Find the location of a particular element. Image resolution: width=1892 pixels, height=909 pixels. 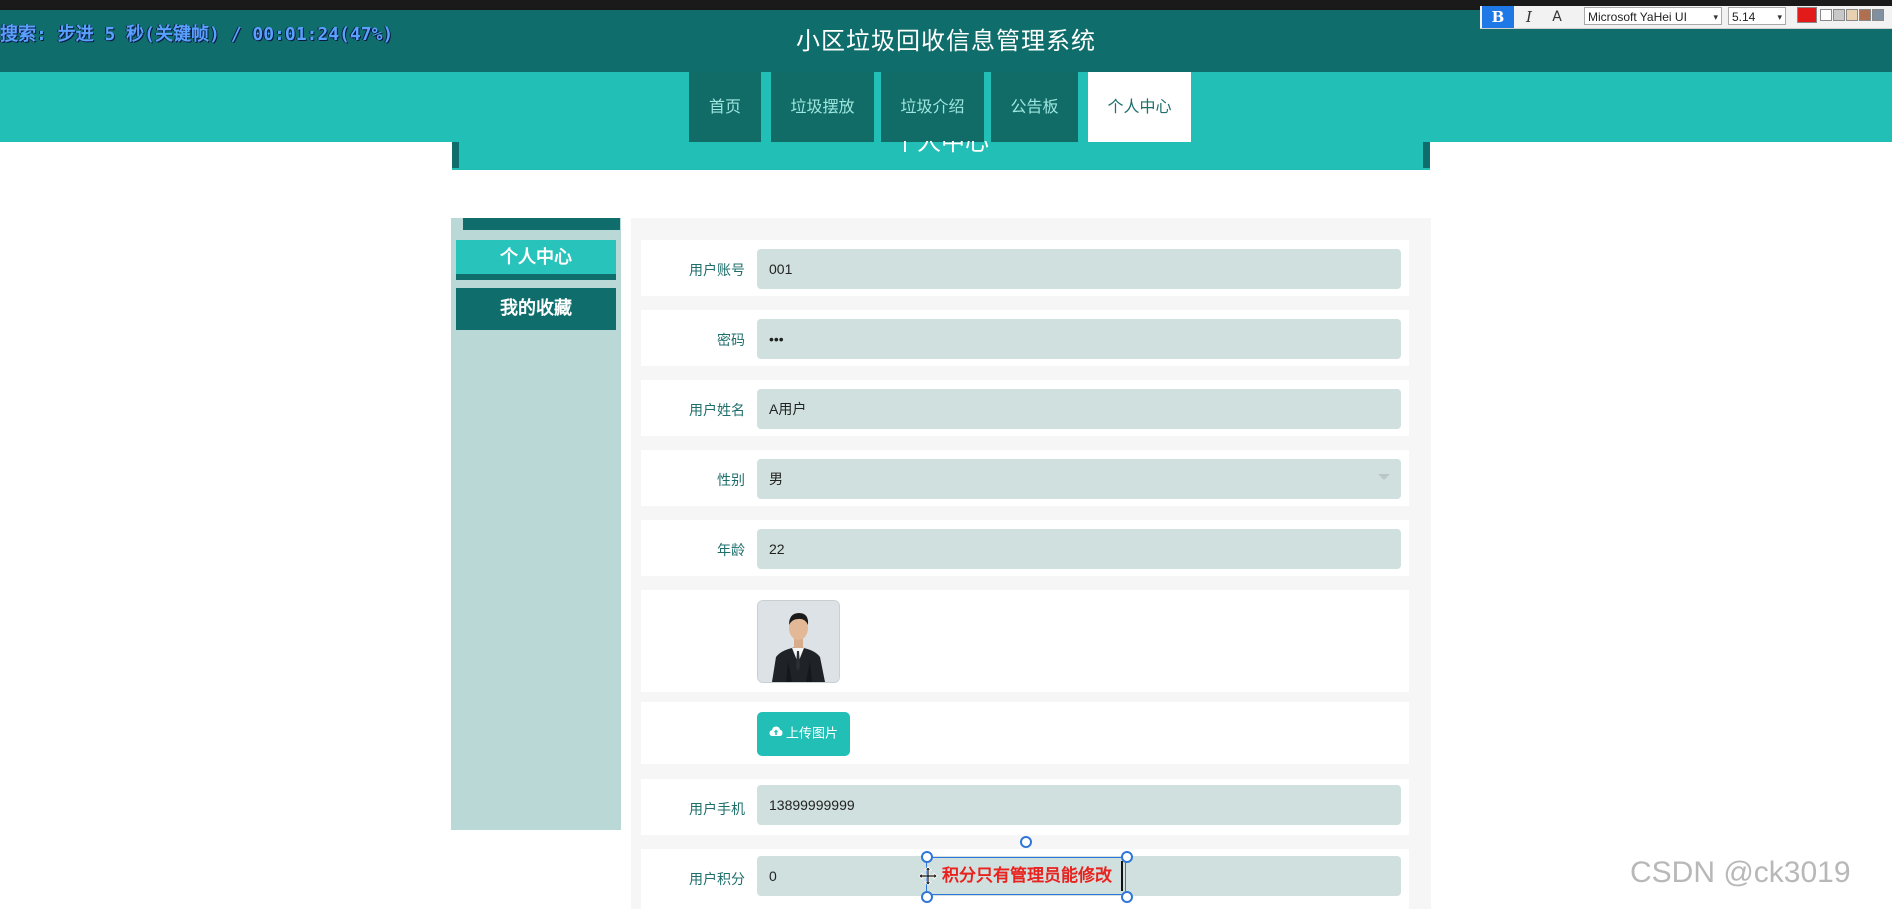

resize-handle-bottom-right is located at coordinates (1127, 897).